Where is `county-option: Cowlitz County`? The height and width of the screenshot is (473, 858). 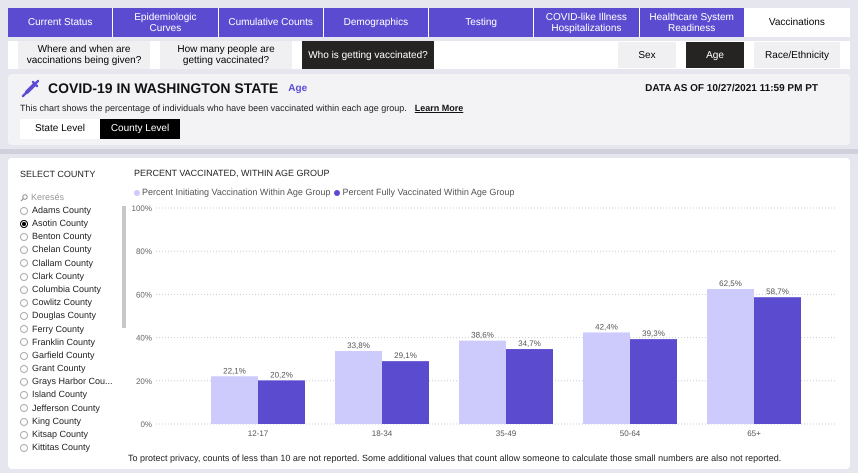 county-option: Cowlitz County is located at coordinates (71, 303).